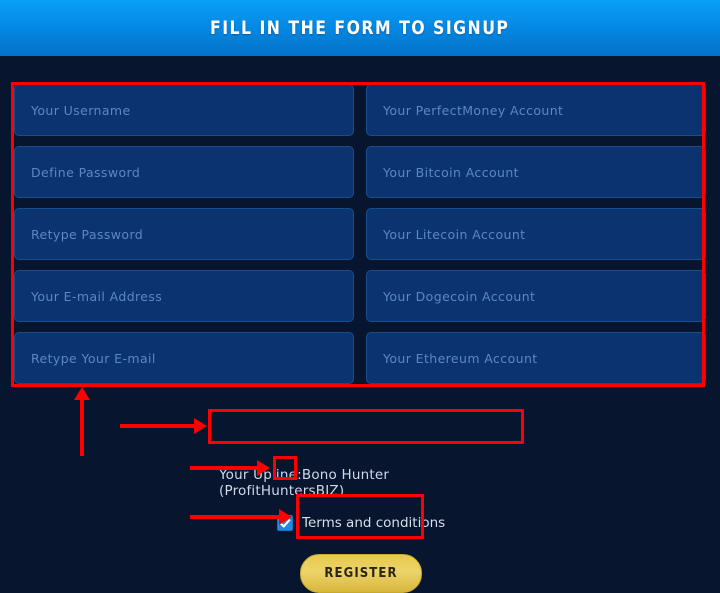 This screenshot has height=593, width=720. Describe the element at coordinates (184, 172) in the screenshot. I see `field-define-password: Define Password` at that location.